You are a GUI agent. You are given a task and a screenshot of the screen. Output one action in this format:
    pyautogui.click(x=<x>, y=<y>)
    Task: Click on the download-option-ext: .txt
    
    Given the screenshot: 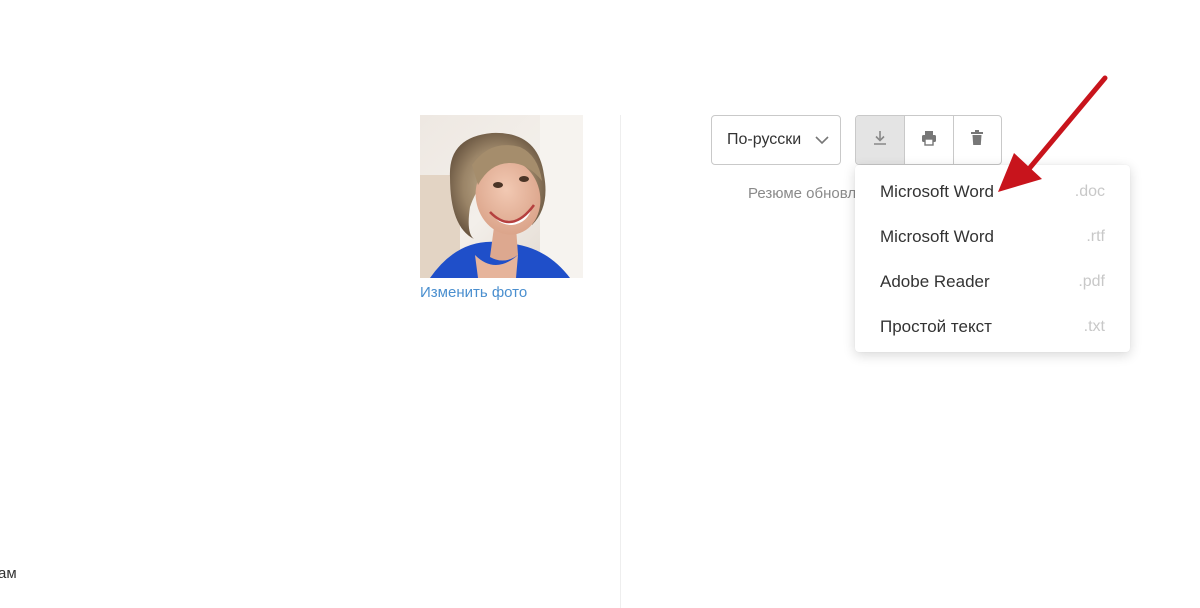 What is the action you would take?
    pyautogui.click(x=1094, y=326)
    